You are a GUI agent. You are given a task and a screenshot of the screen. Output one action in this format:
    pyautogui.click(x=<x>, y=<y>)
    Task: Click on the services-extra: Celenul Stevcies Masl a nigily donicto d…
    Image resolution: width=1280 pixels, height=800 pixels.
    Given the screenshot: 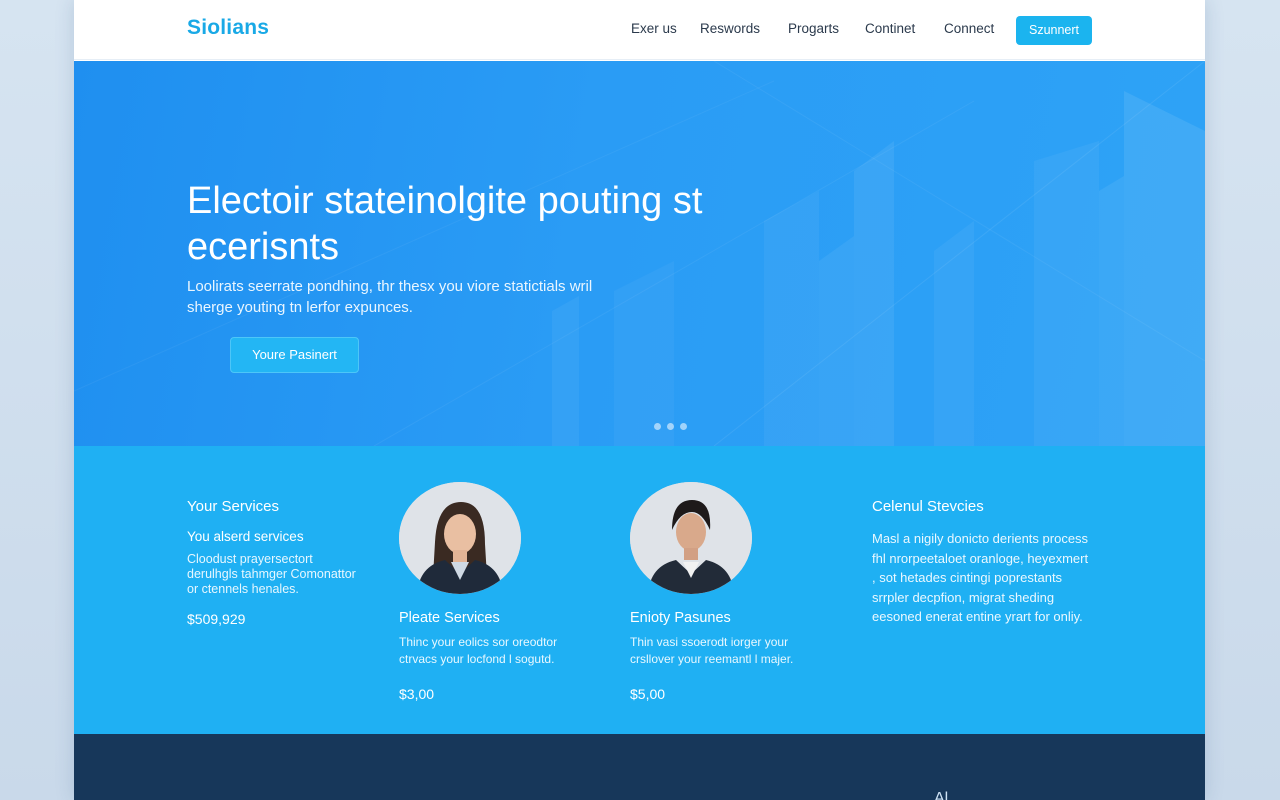 What is the action you would take?
    pyautogui.click(x=982, y=562)
    